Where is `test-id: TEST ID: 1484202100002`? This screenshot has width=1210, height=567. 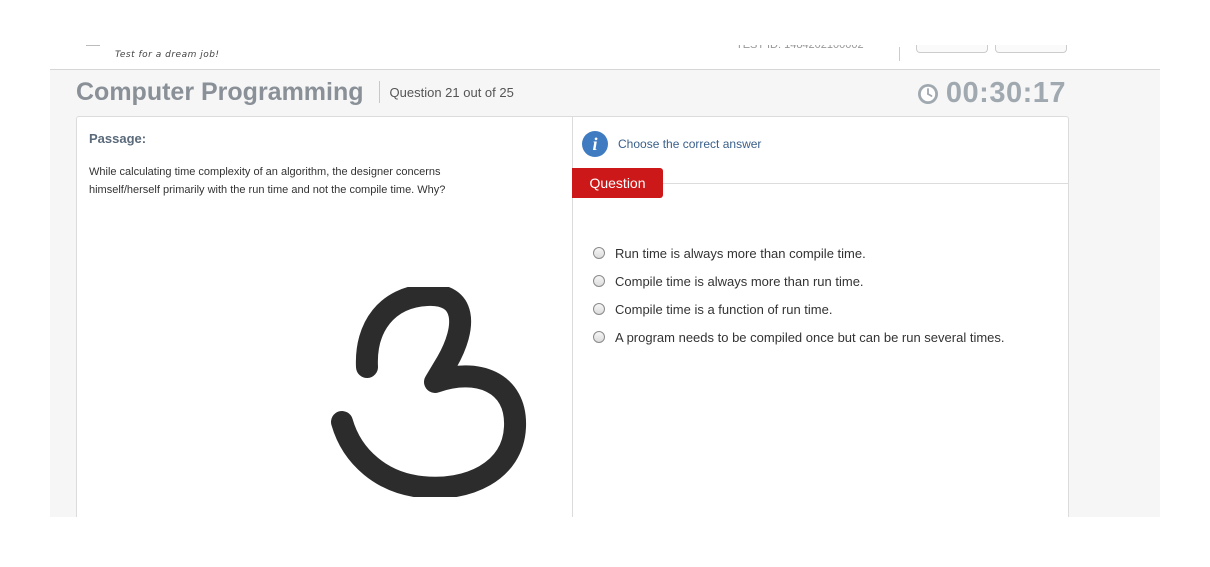
test-id: TEST ID: 1484202100002 is located at coordinates (800, 48).